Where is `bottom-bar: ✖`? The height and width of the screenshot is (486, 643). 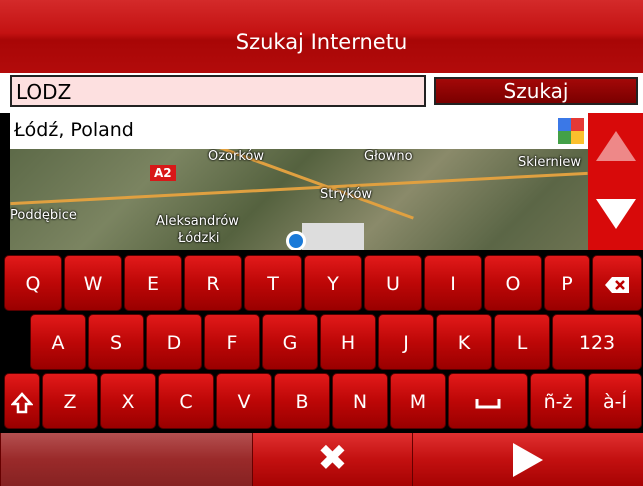 bottom-bar: ✖ is located at coordinates (321, 459).